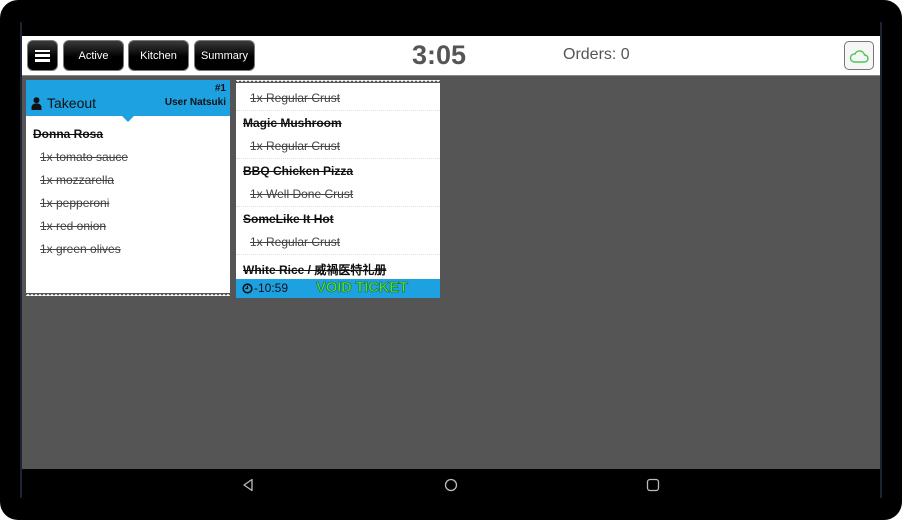 This screenshot has height=520, width=902. I want to click on top-bar: Active Kitchen Summary 3:05 Orders: 0, so click(451, 56).